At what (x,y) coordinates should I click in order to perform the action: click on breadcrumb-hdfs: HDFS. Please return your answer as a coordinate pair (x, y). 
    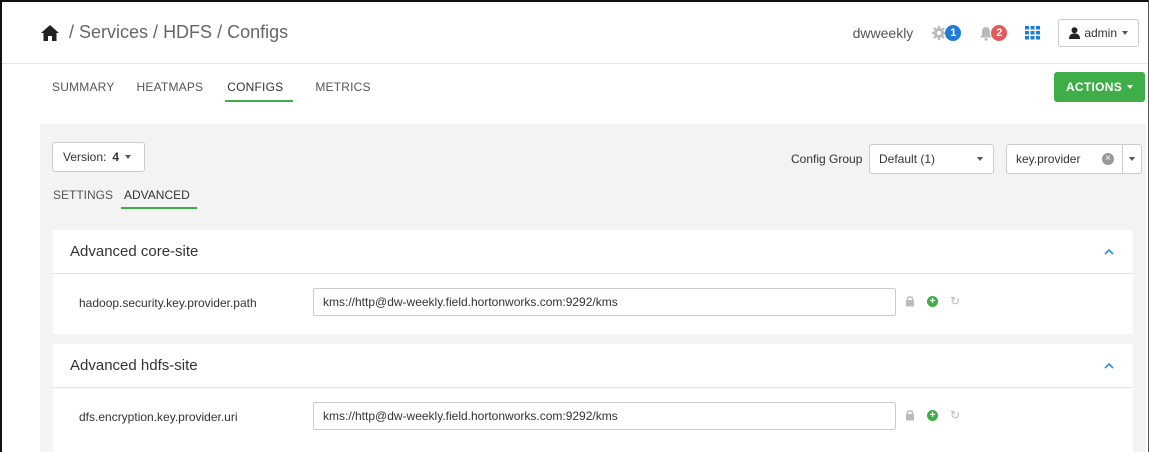
    Looking at the image, I should click on (187, 32).